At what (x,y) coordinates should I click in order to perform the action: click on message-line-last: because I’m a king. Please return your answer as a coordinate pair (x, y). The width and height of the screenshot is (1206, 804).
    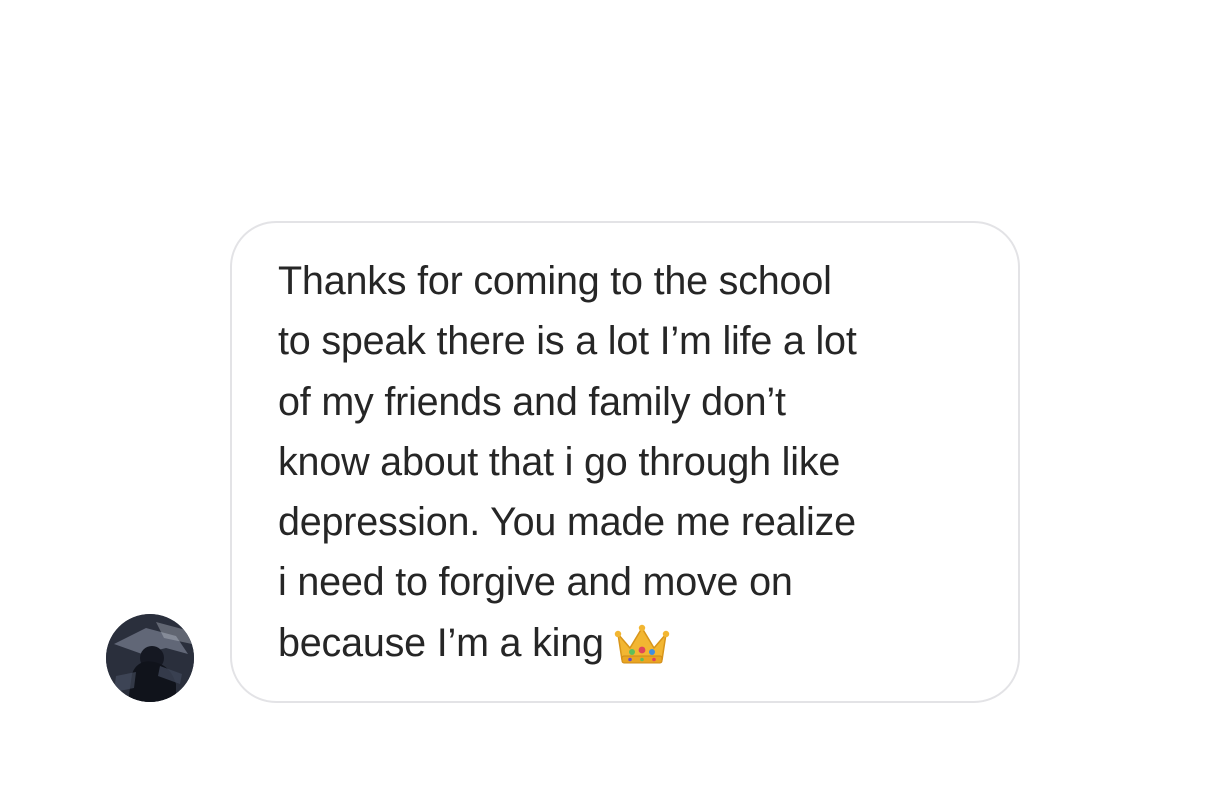
    Looking at the image, I should click on (638, 643).